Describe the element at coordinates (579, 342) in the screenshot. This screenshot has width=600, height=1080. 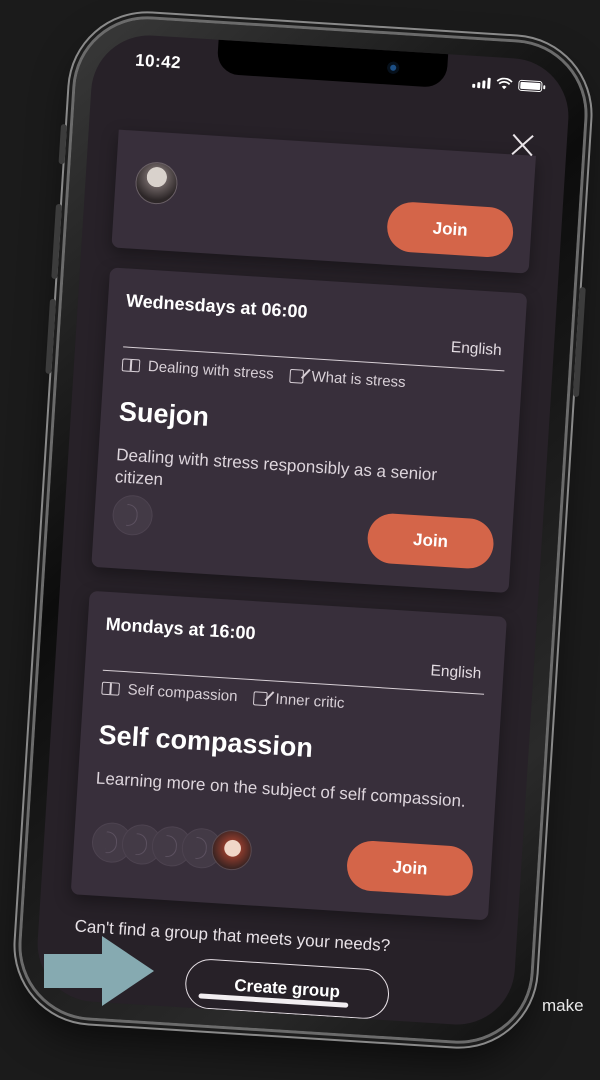
I see `power-button` at that location.